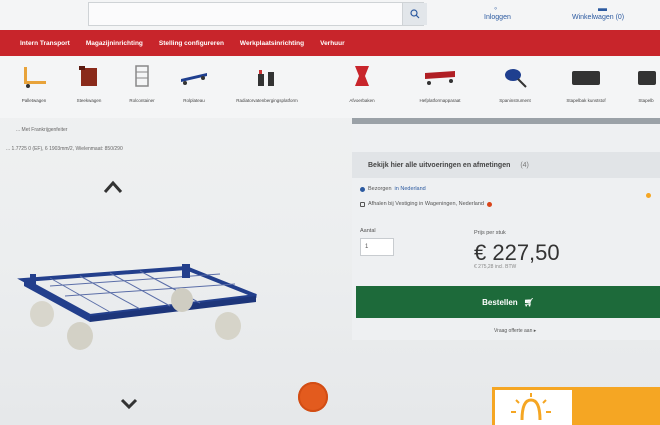 This screenshot has width=660, height=425. I want to click on category-label: Stapelb, so click(646, 100).